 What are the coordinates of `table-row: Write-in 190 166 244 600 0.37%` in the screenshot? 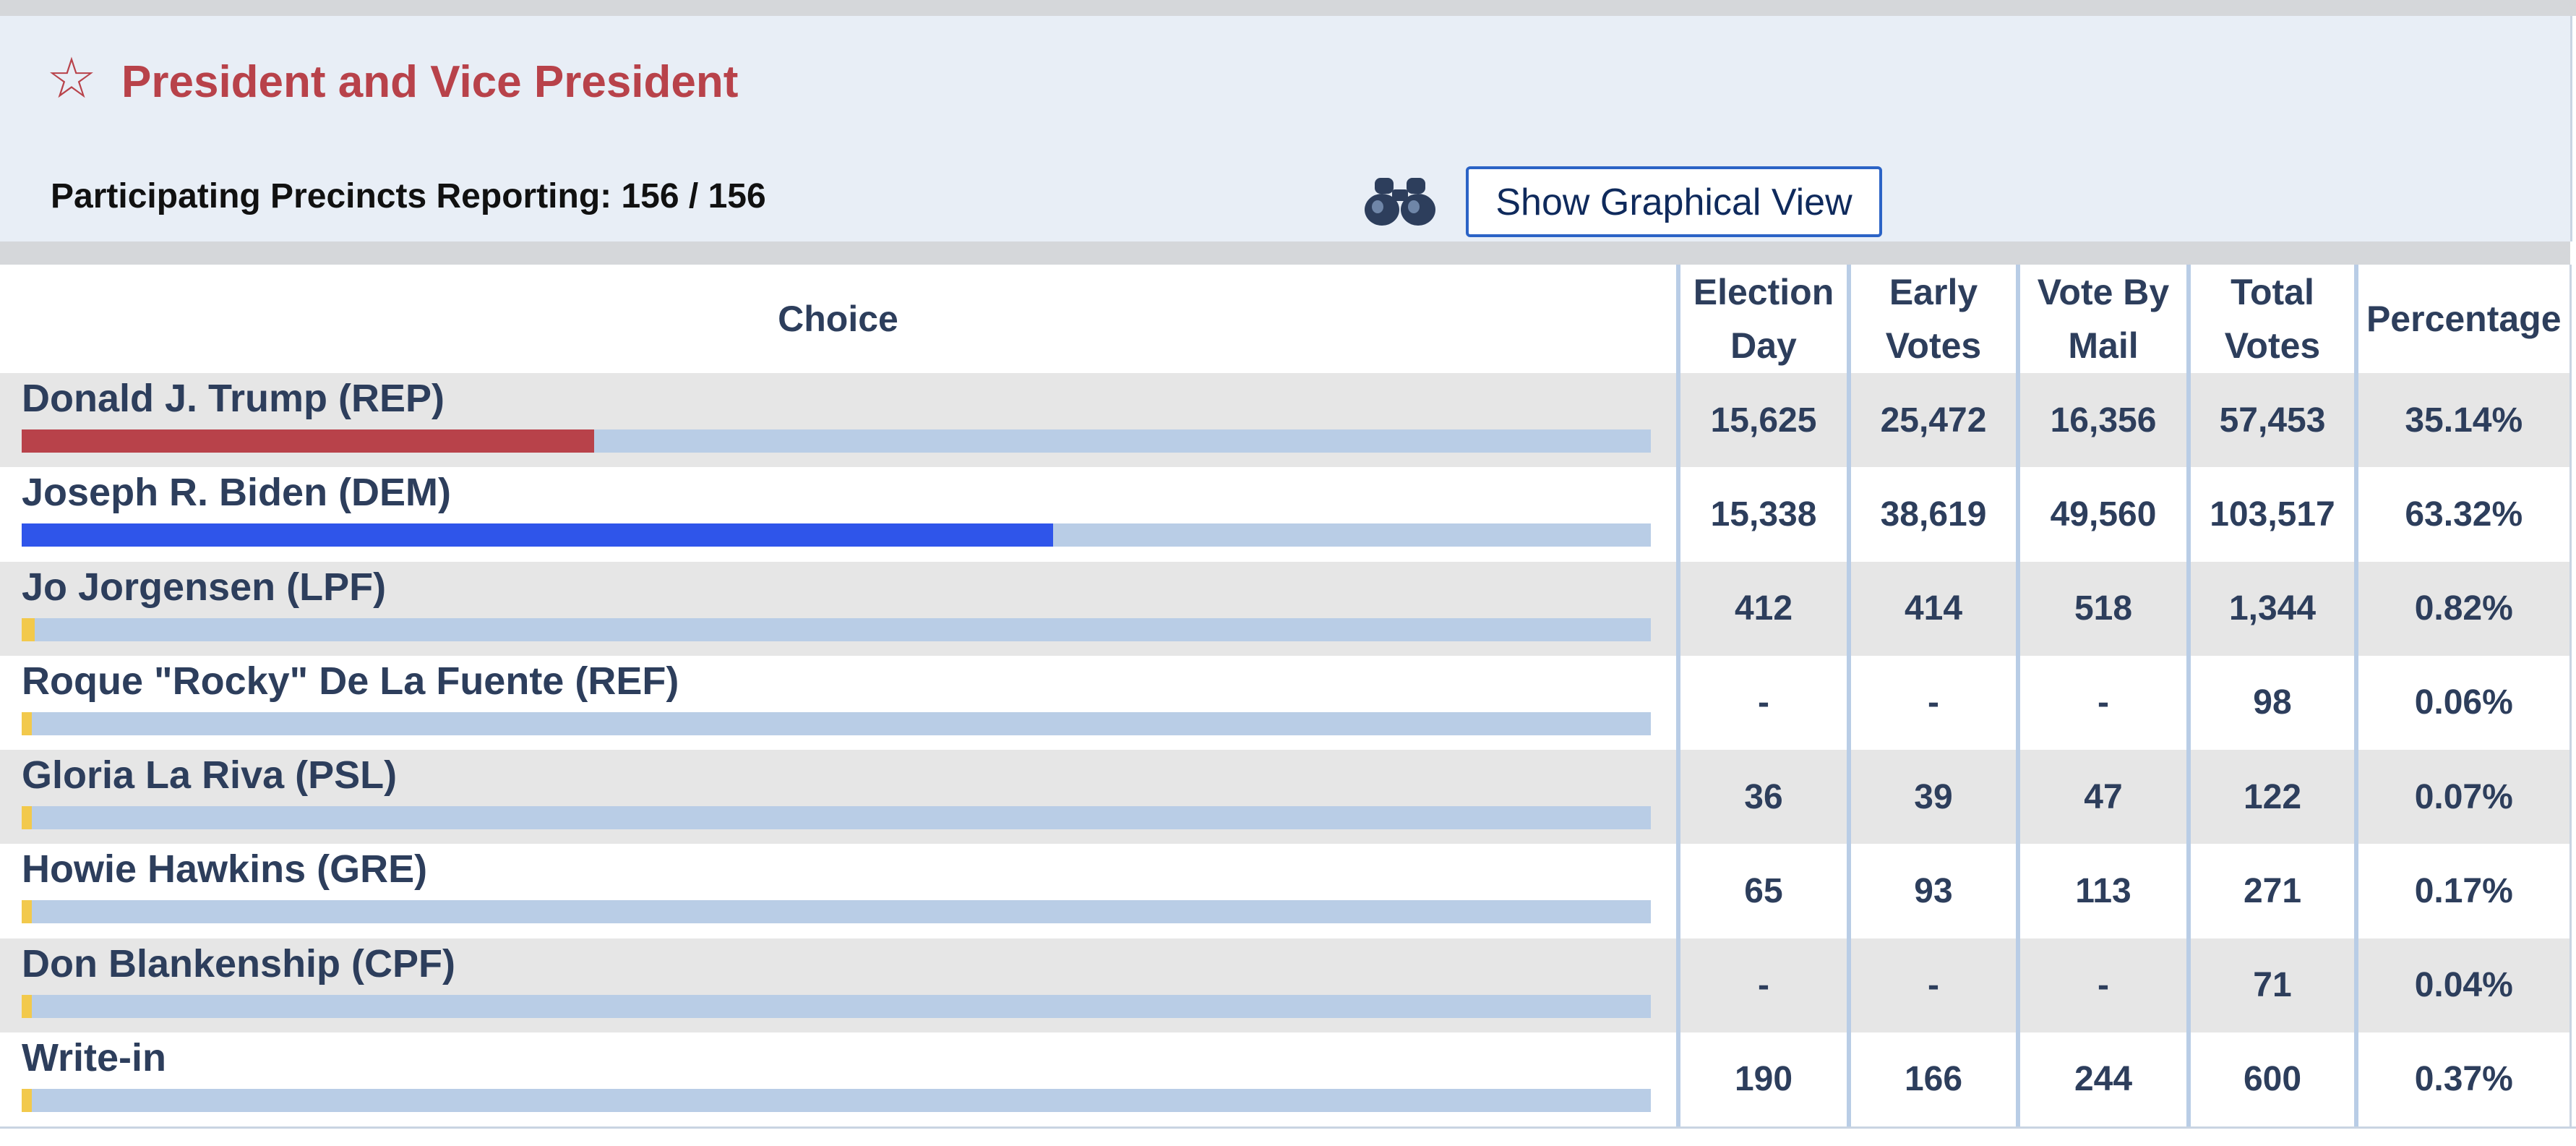 It's located at (1285, 1079).